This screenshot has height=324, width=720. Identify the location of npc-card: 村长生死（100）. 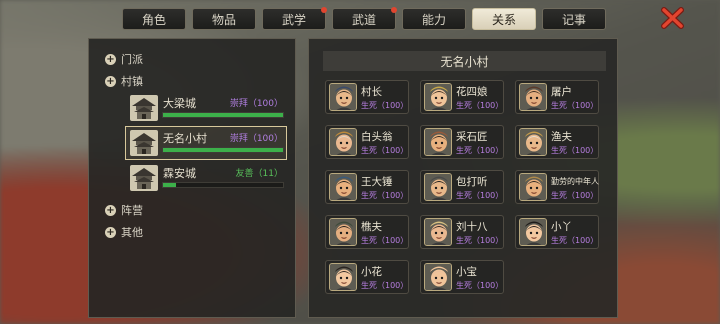
(367, 97).